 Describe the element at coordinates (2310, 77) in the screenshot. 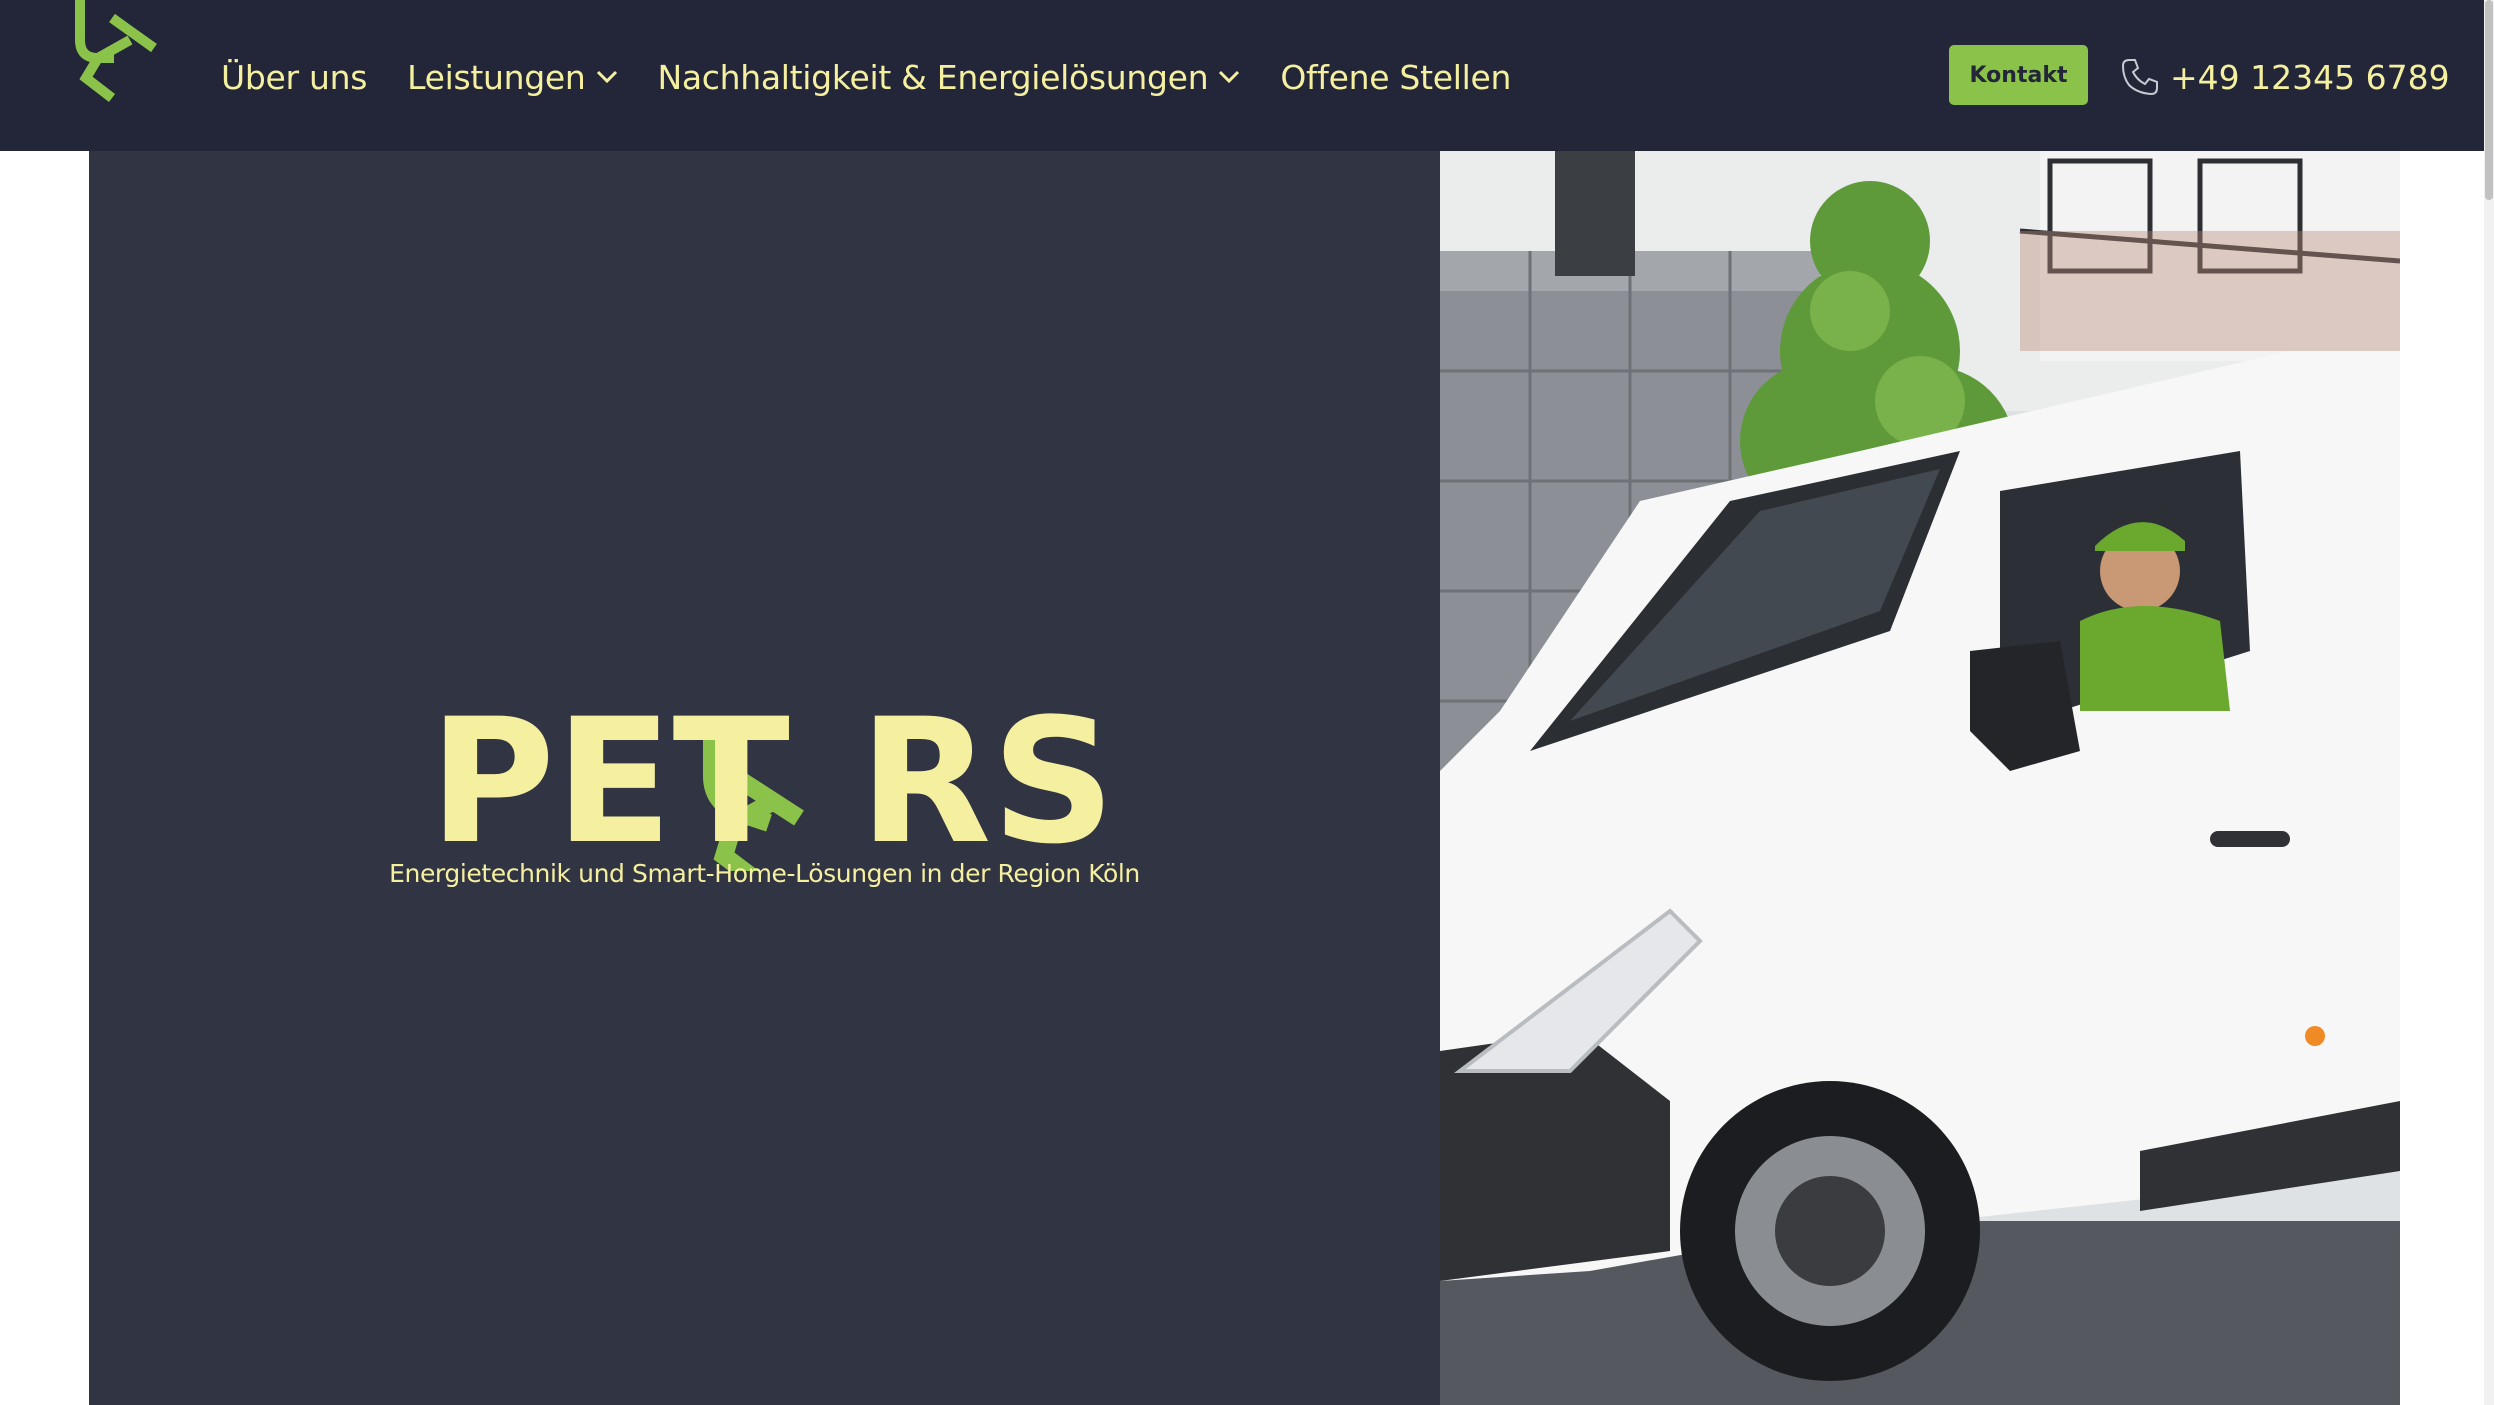

I see `phone-number: +49 12345 6789` at that location.